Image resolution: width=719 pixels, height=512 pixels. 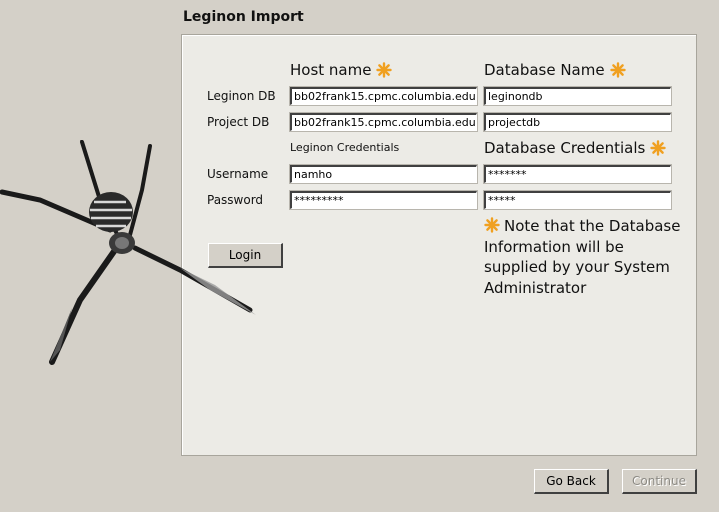 What do you see at coordinates (383, 122) in the screenshot?
I see `project-host-field: bb02frank15.cpmc.columbia.edu` at bounding box center [383, 122].